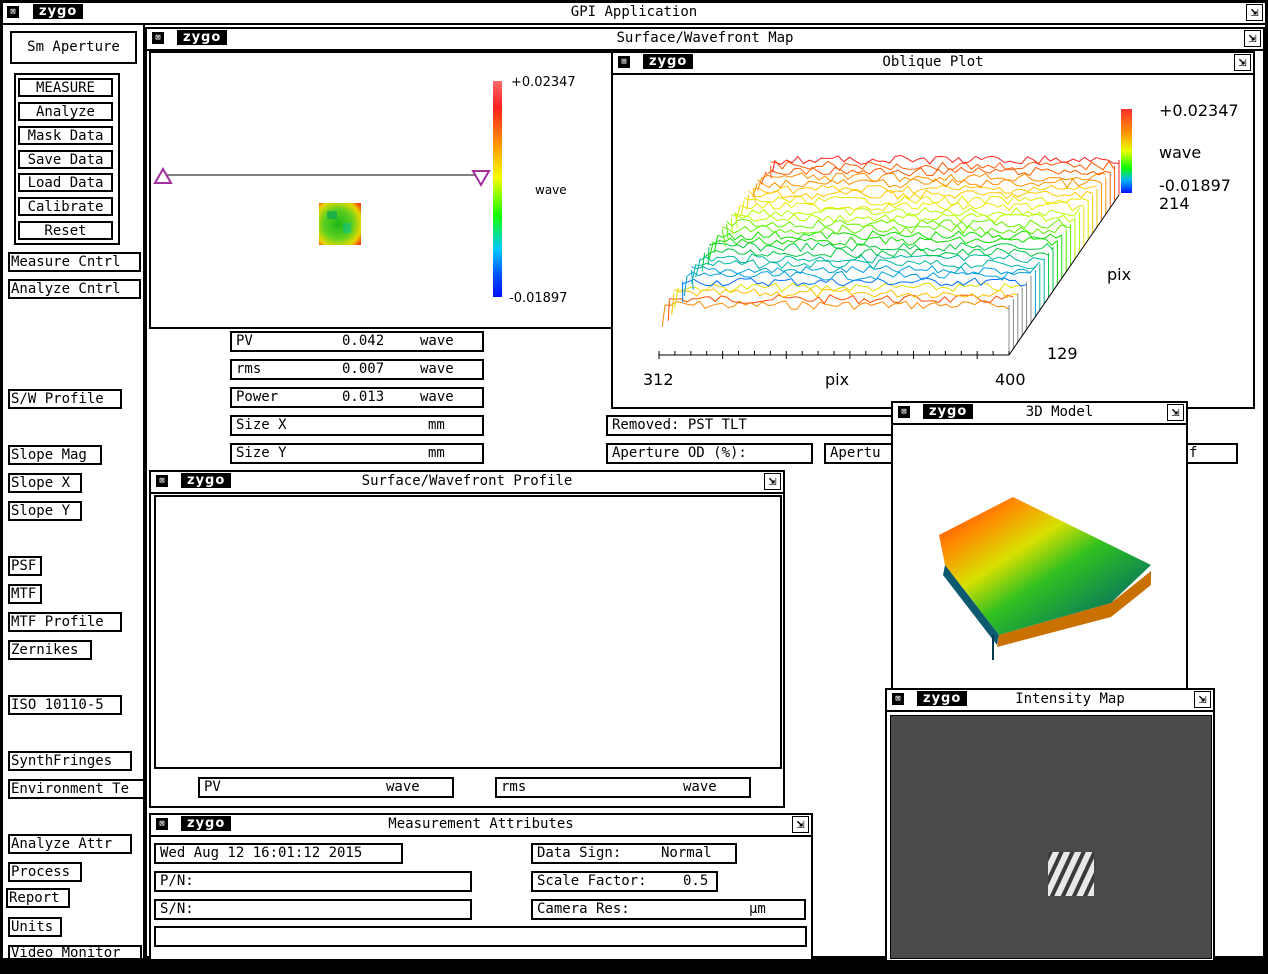 This screenshot has width=1268, height=974. I want to click on oblique-y-min: 129, so click(1062, 353).